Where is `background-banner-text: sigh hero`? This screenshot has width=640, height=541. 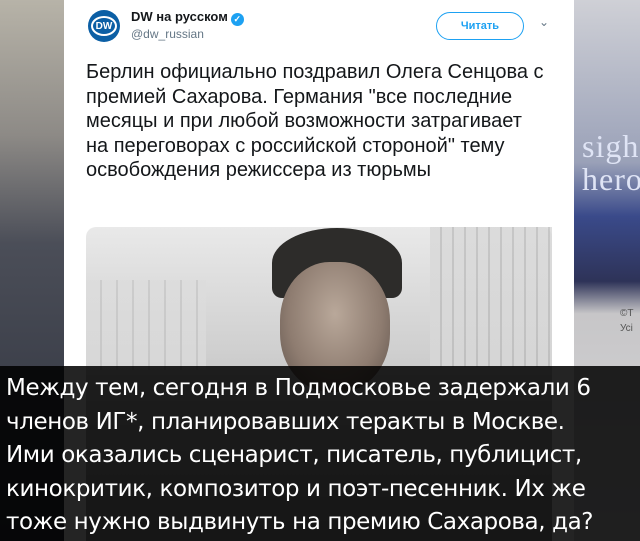
background-banner-text: sigh hero is located at coordinates (611, 162).